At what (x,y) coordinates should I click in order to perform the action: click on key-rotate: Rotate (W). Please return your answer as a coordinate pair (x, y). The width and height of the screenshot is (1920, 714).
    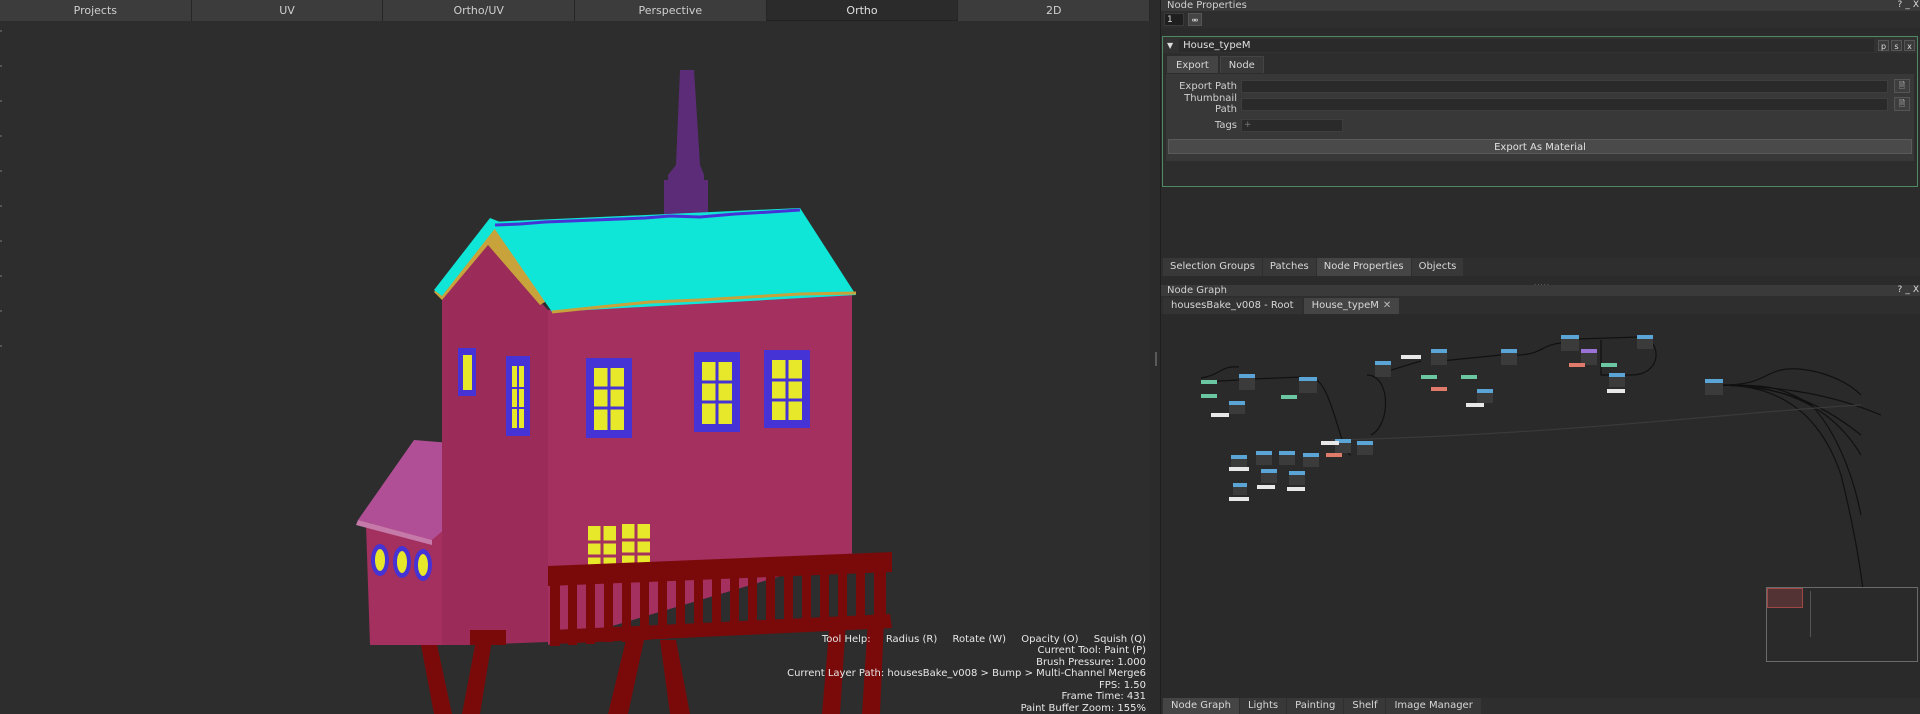
    Looking at the image, I should click on (979, 639).